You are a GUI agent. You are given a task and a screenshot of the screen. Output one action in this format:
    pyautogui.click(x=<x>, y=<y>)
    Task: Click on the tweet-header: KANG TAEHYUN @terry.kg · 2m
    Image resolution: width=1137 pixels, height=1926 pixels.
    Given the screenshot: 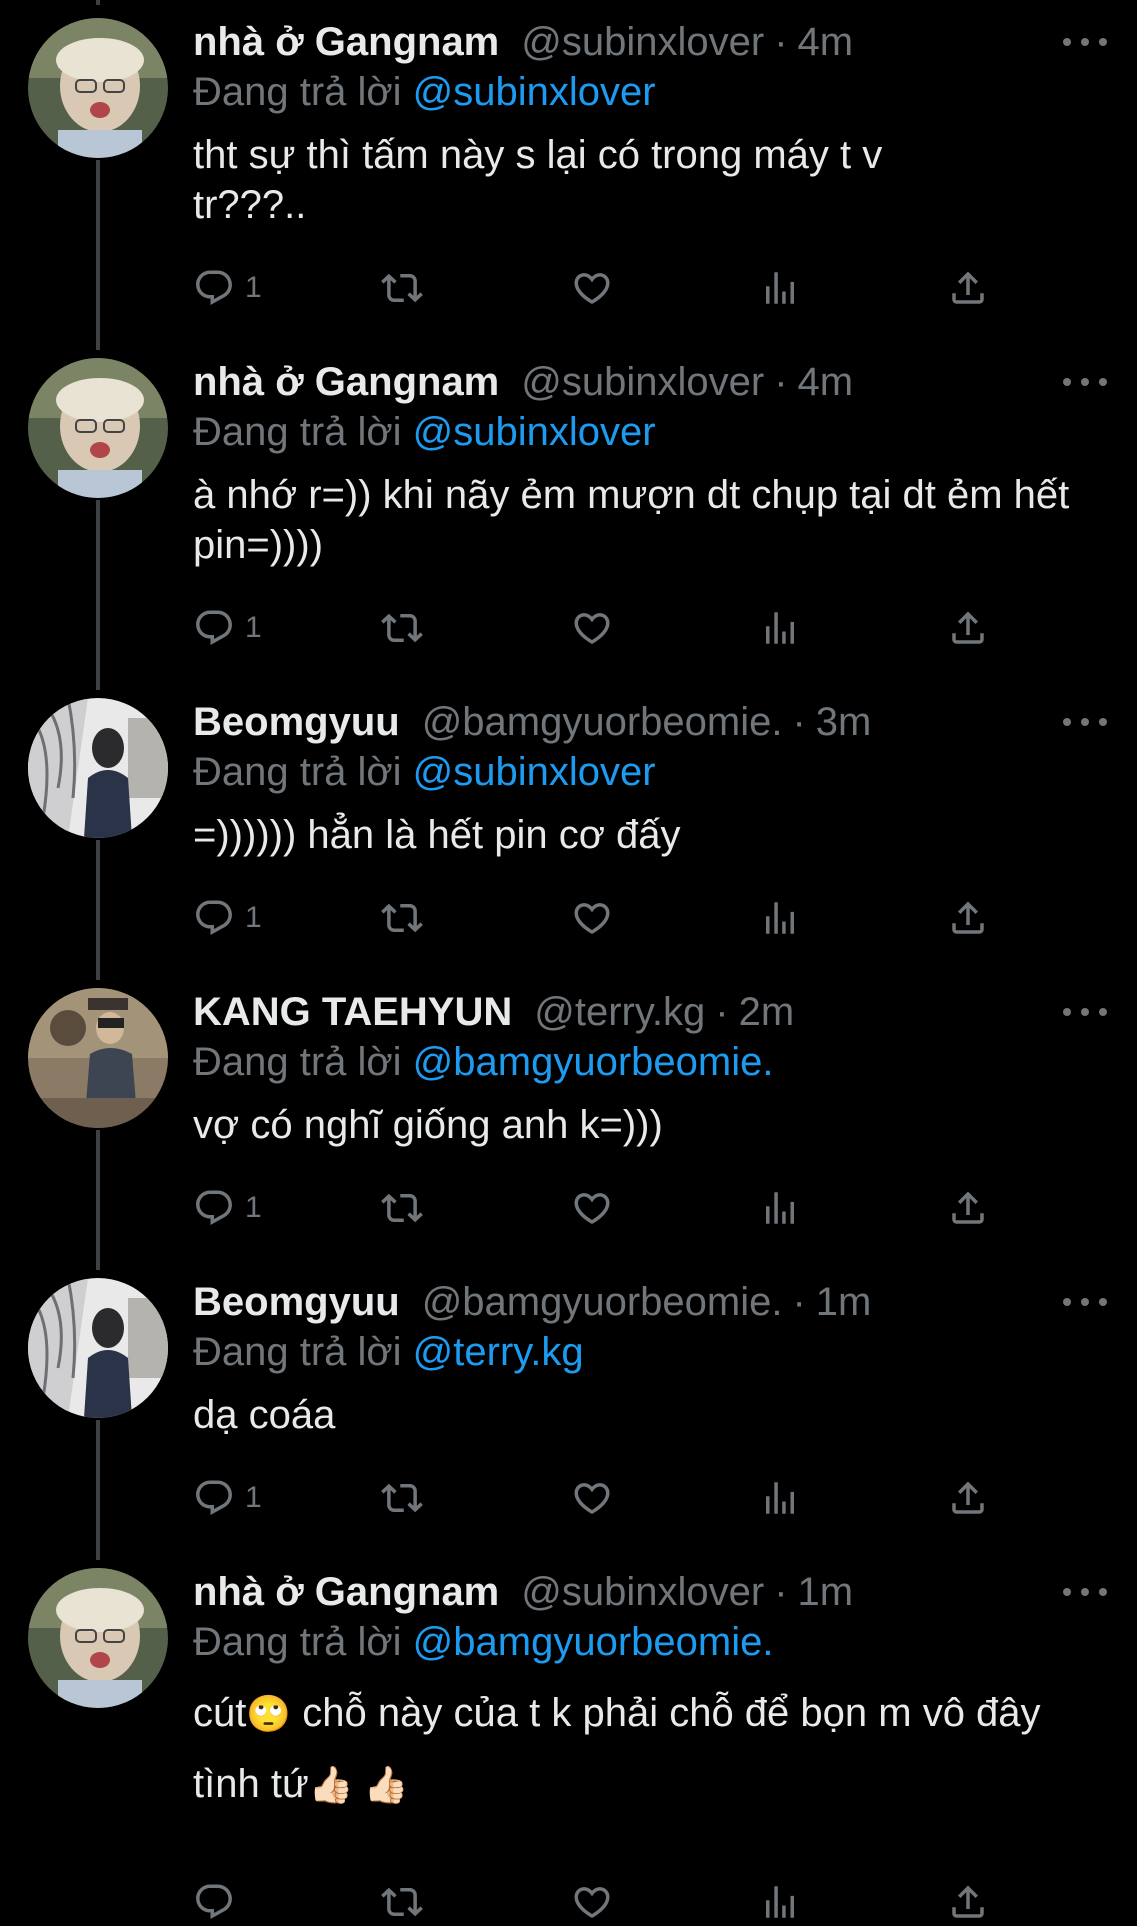 What is the action you would take?
    pyautogui.click(x=650, y=1012)
    